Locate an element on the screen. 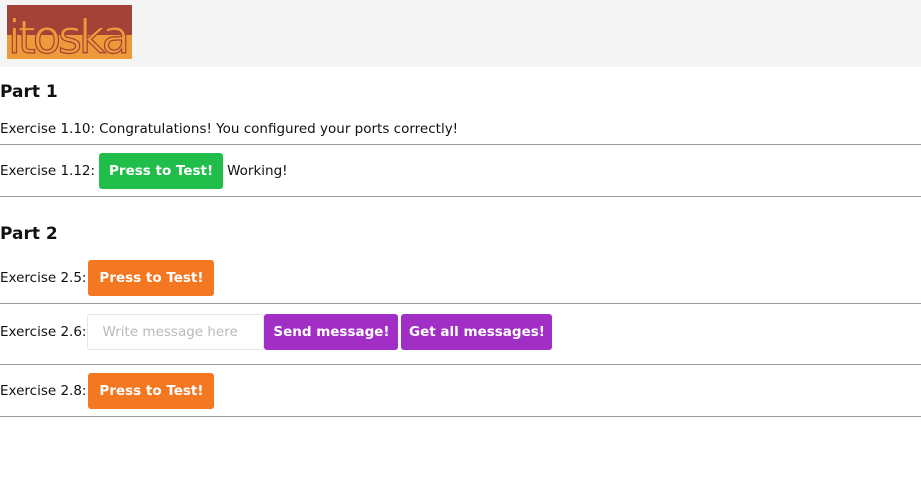  exercise-1-12-row: Exercise 1.12: Press to Test! Working! is located at coordinates (460, 171).